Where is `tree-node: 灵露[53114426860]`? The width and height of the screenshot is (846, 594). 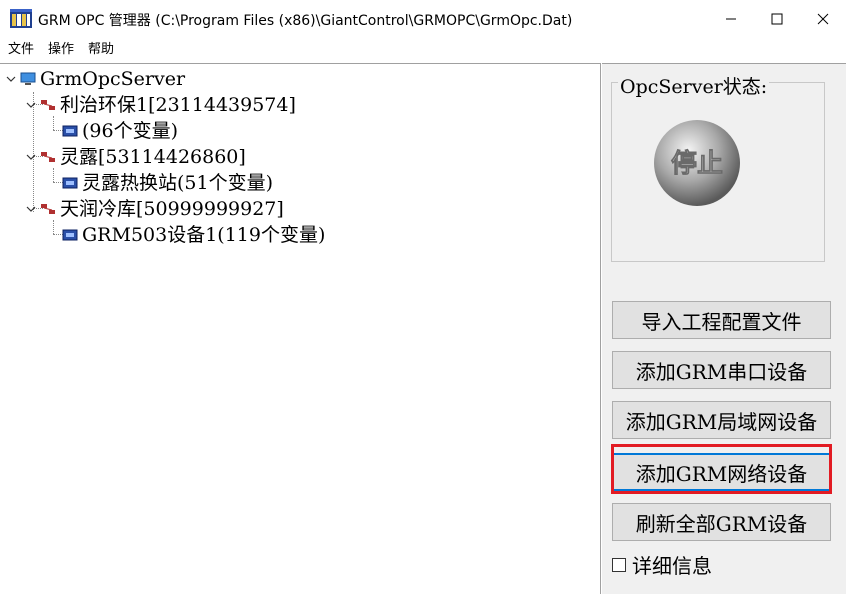
tree-node: 灵露[53114426860] is located at coordinates (136, 157).